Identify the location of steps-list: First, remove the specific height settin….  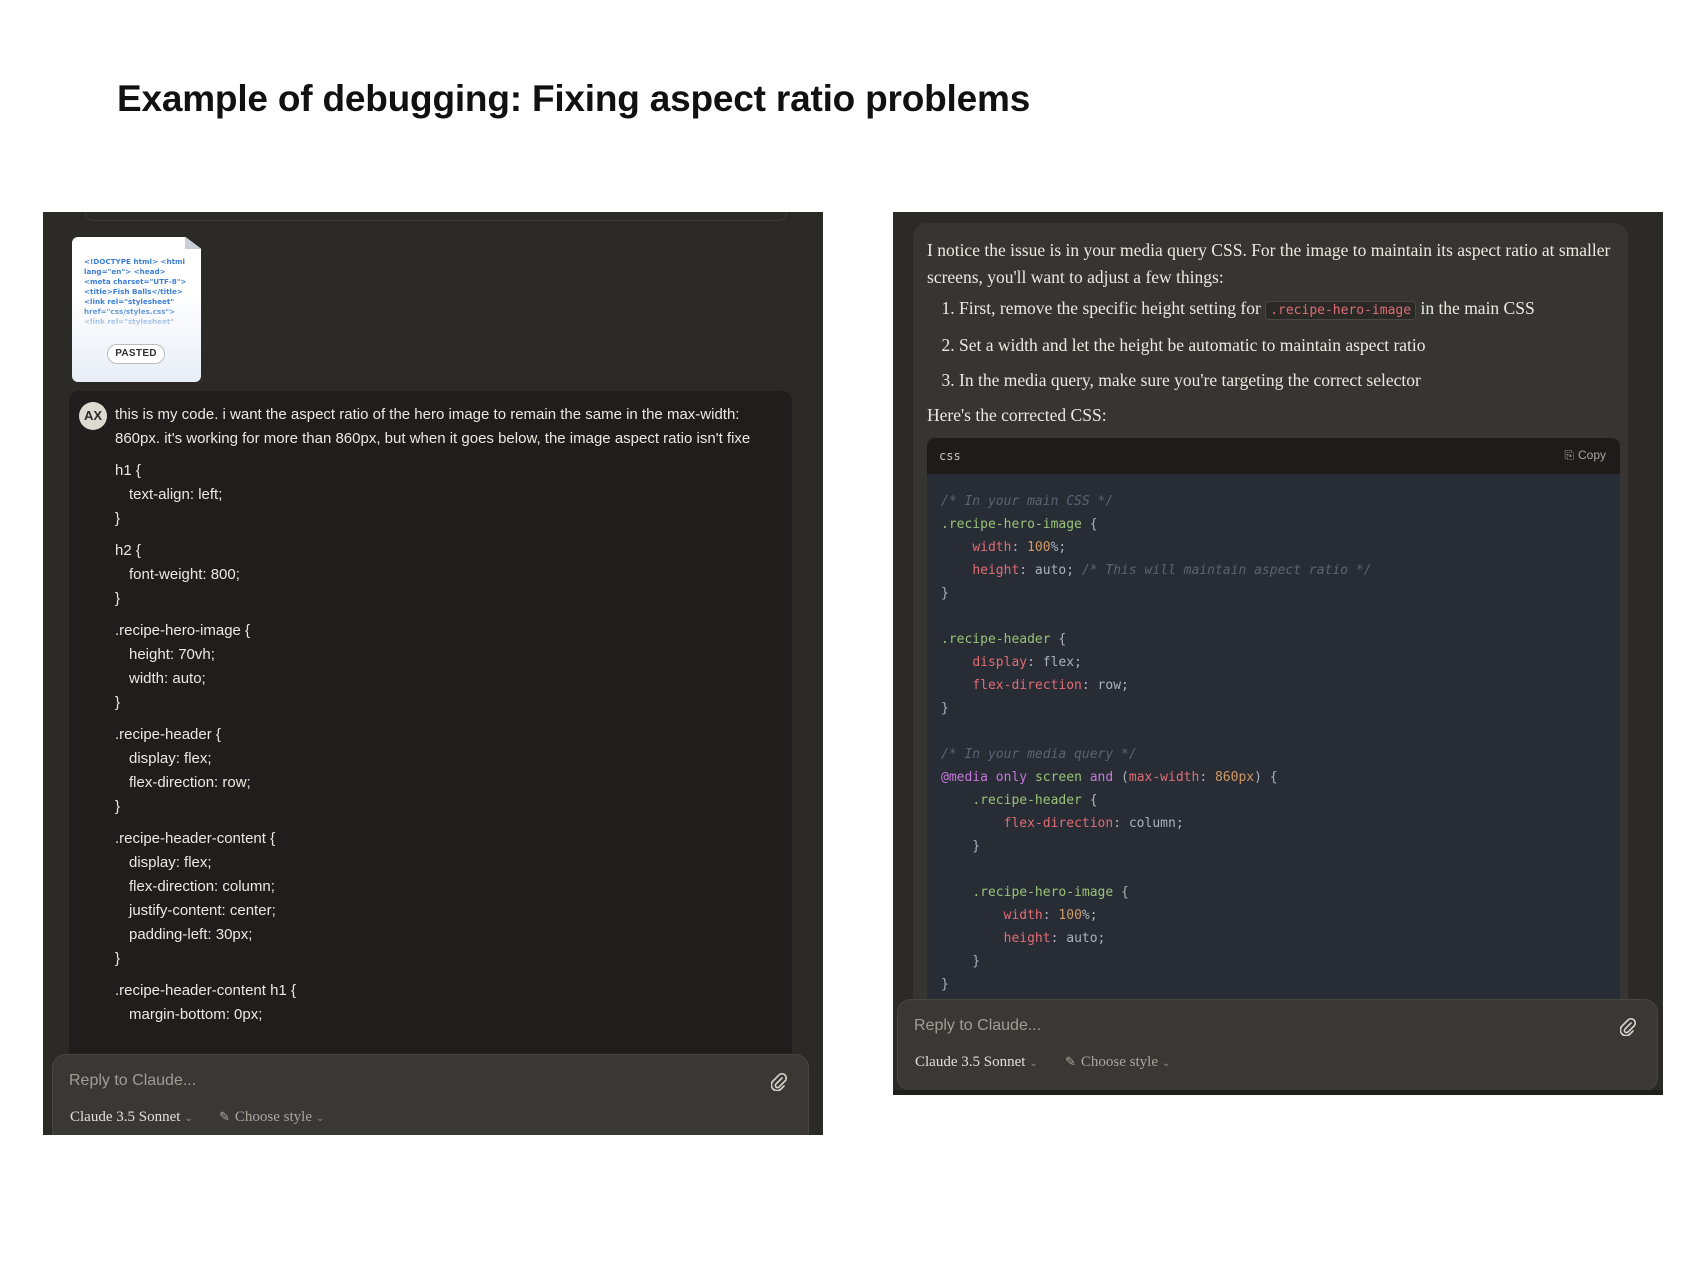
(1272, 344).